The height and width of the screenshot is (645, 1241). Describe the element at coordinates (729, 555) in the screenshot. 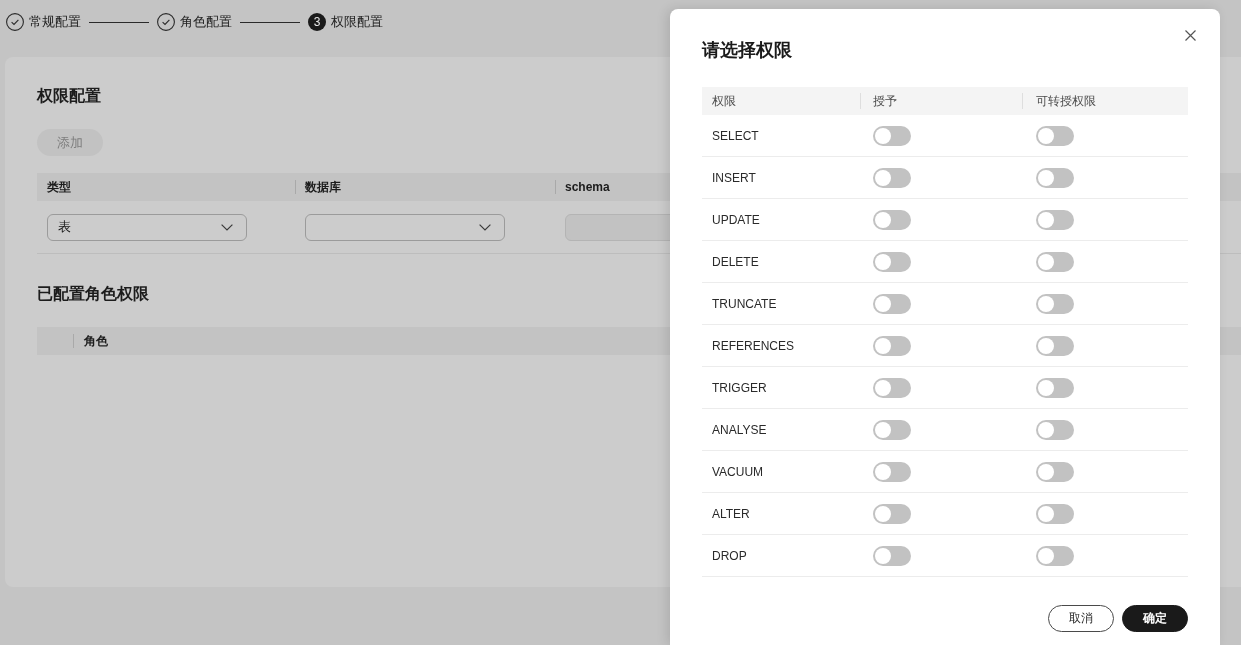

I see `permission-name: DROP` at that location.